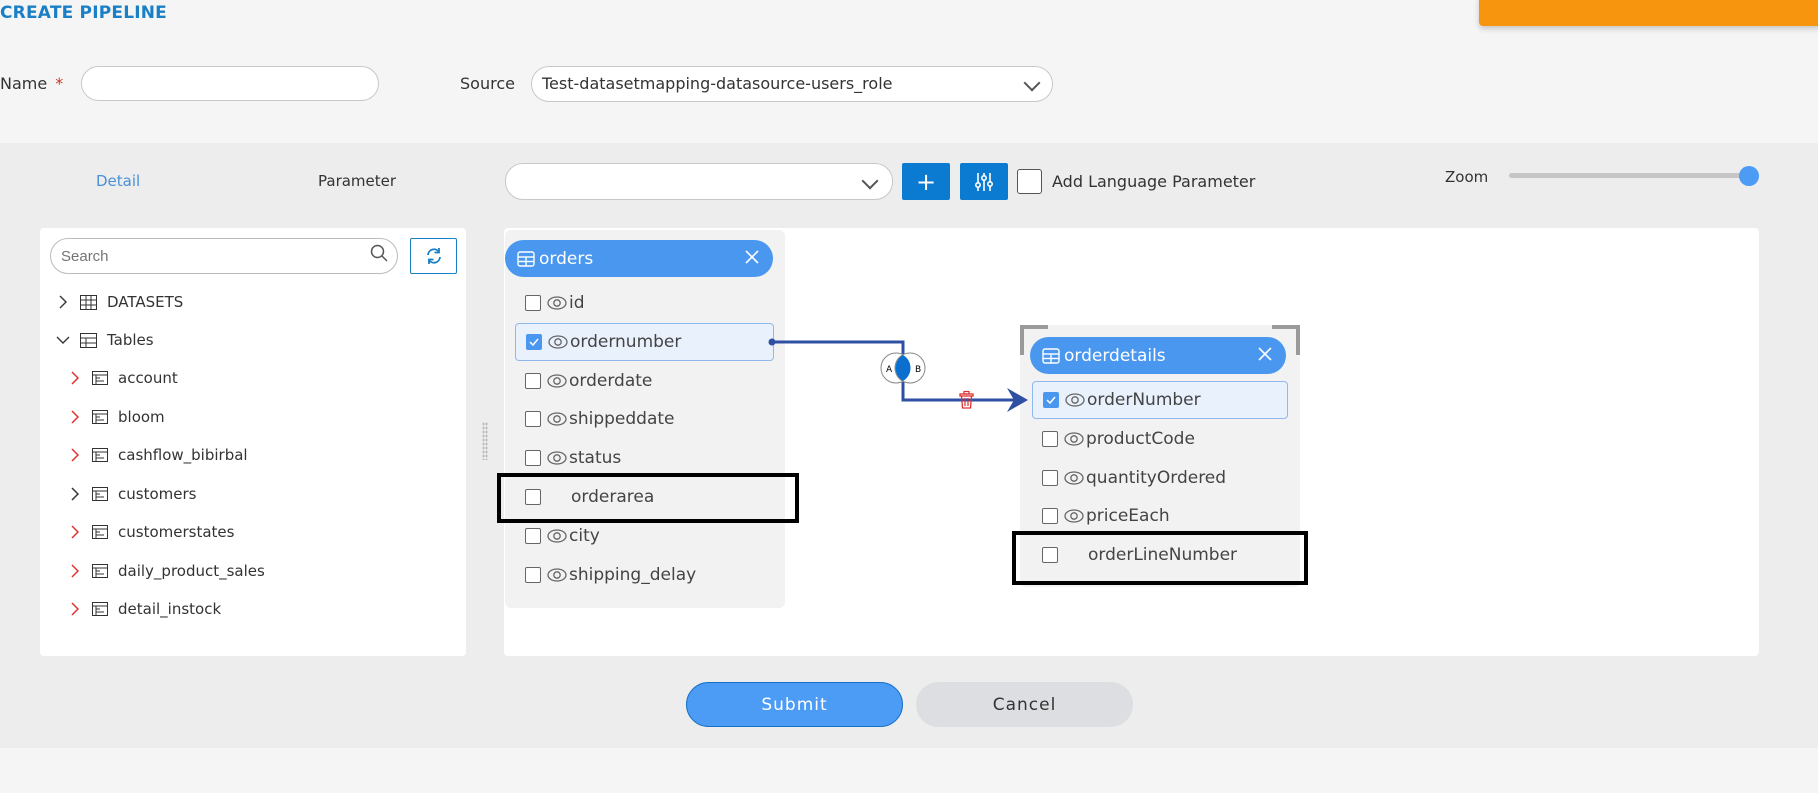 This screenshot has width=1818, height=793. I want to click on field-row: priceEach, so click(1160, 516).